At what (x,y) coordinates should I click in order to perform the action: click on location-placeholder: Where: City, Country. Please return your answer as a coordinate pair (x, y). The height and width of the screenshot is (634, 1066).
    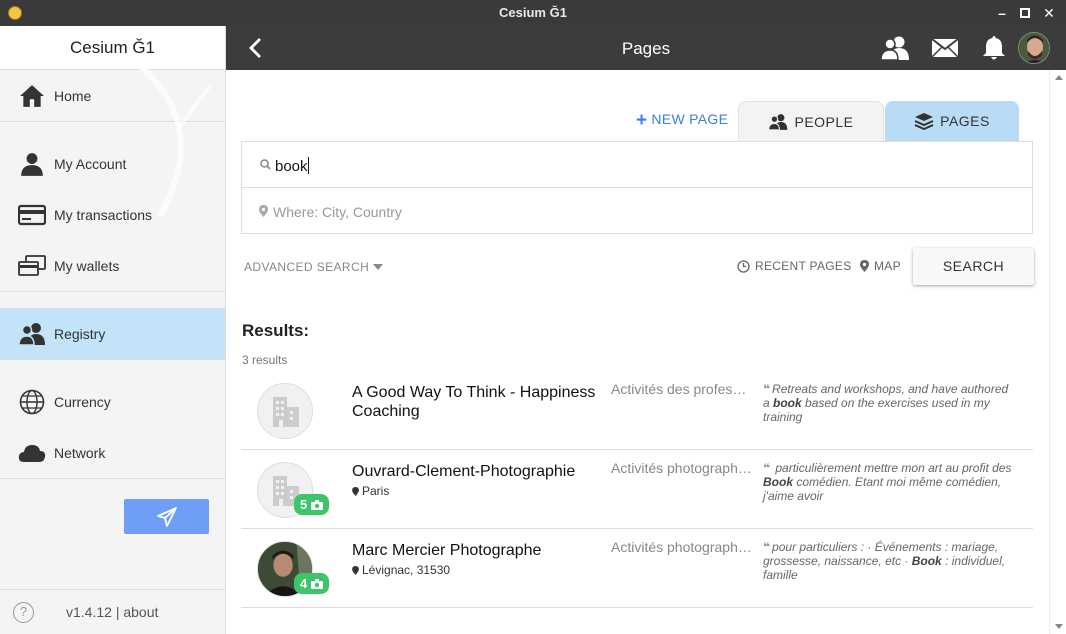
    Looking at the image, I should click on (337, 212).